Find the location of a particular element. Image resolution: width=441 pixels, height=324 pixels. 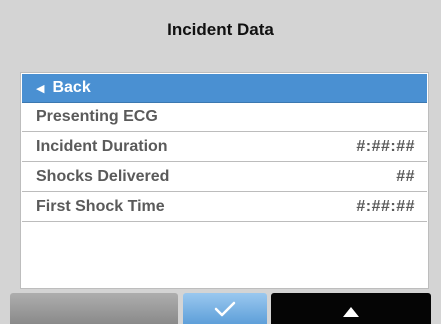

menu-item-shocks-delivered: Shocks Delivered ## is located at coordinates (224, 177).